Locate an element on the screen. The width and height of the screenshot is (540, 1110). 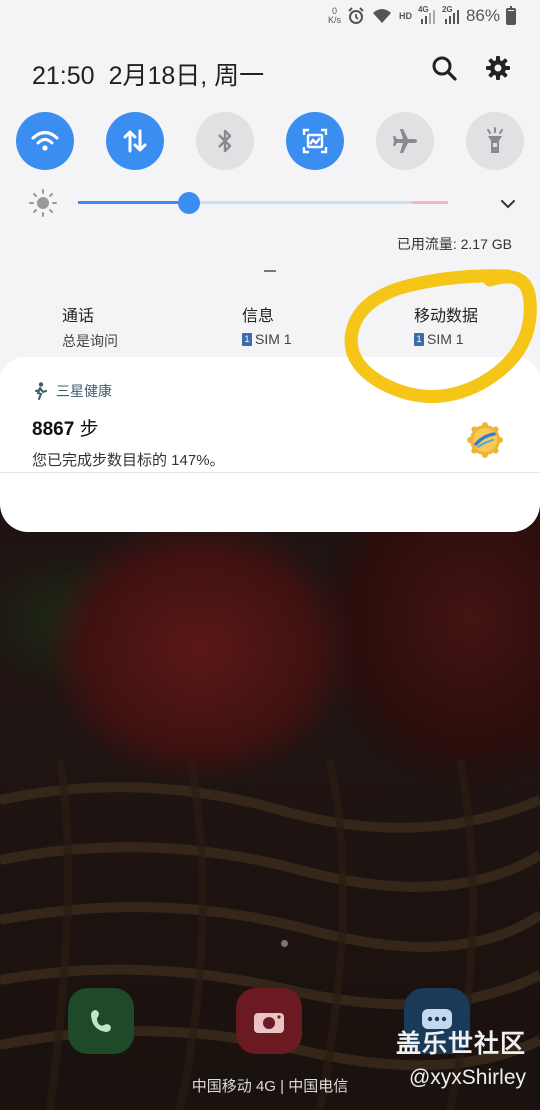
page-indicator is located at coordinates (284, 943).